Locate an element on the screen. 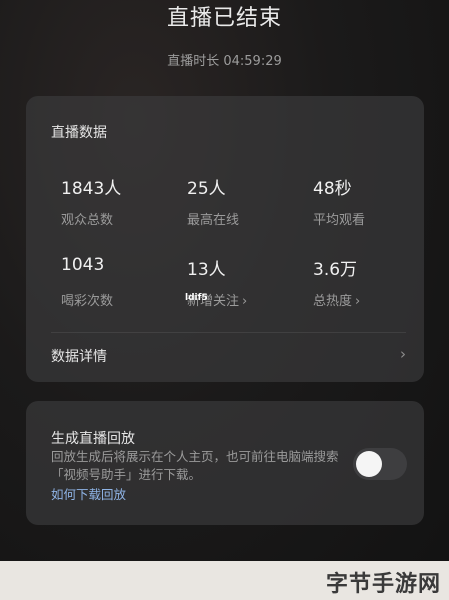 This screenshot has width=449, height=600. toggle-knob is located at coordinates (369, 464).